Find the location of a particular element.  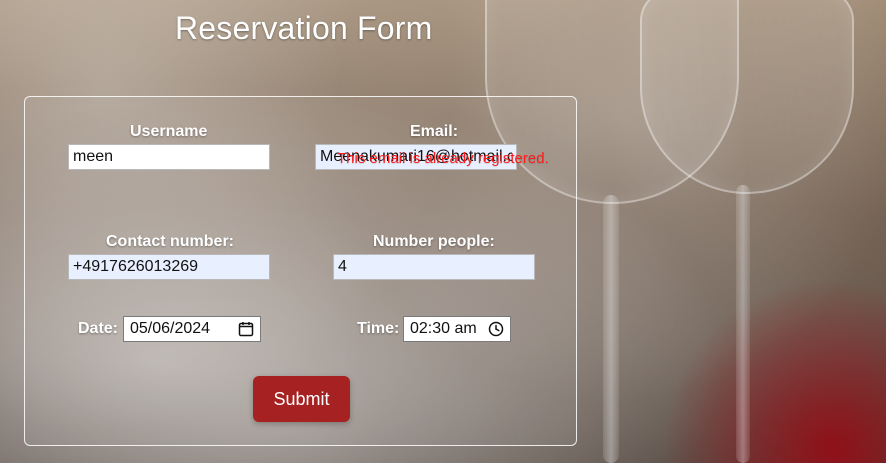

time-picker: 02:30 am is located at coordinates (457, 329).